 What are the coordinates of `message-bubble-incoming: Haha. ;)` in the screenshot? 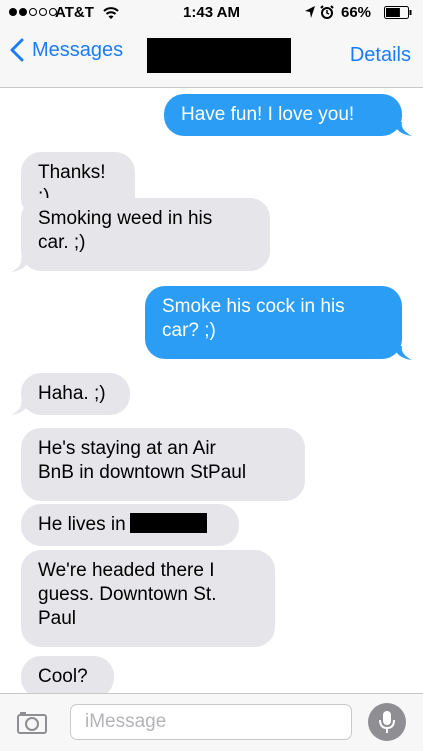 It's located at (75, 394).